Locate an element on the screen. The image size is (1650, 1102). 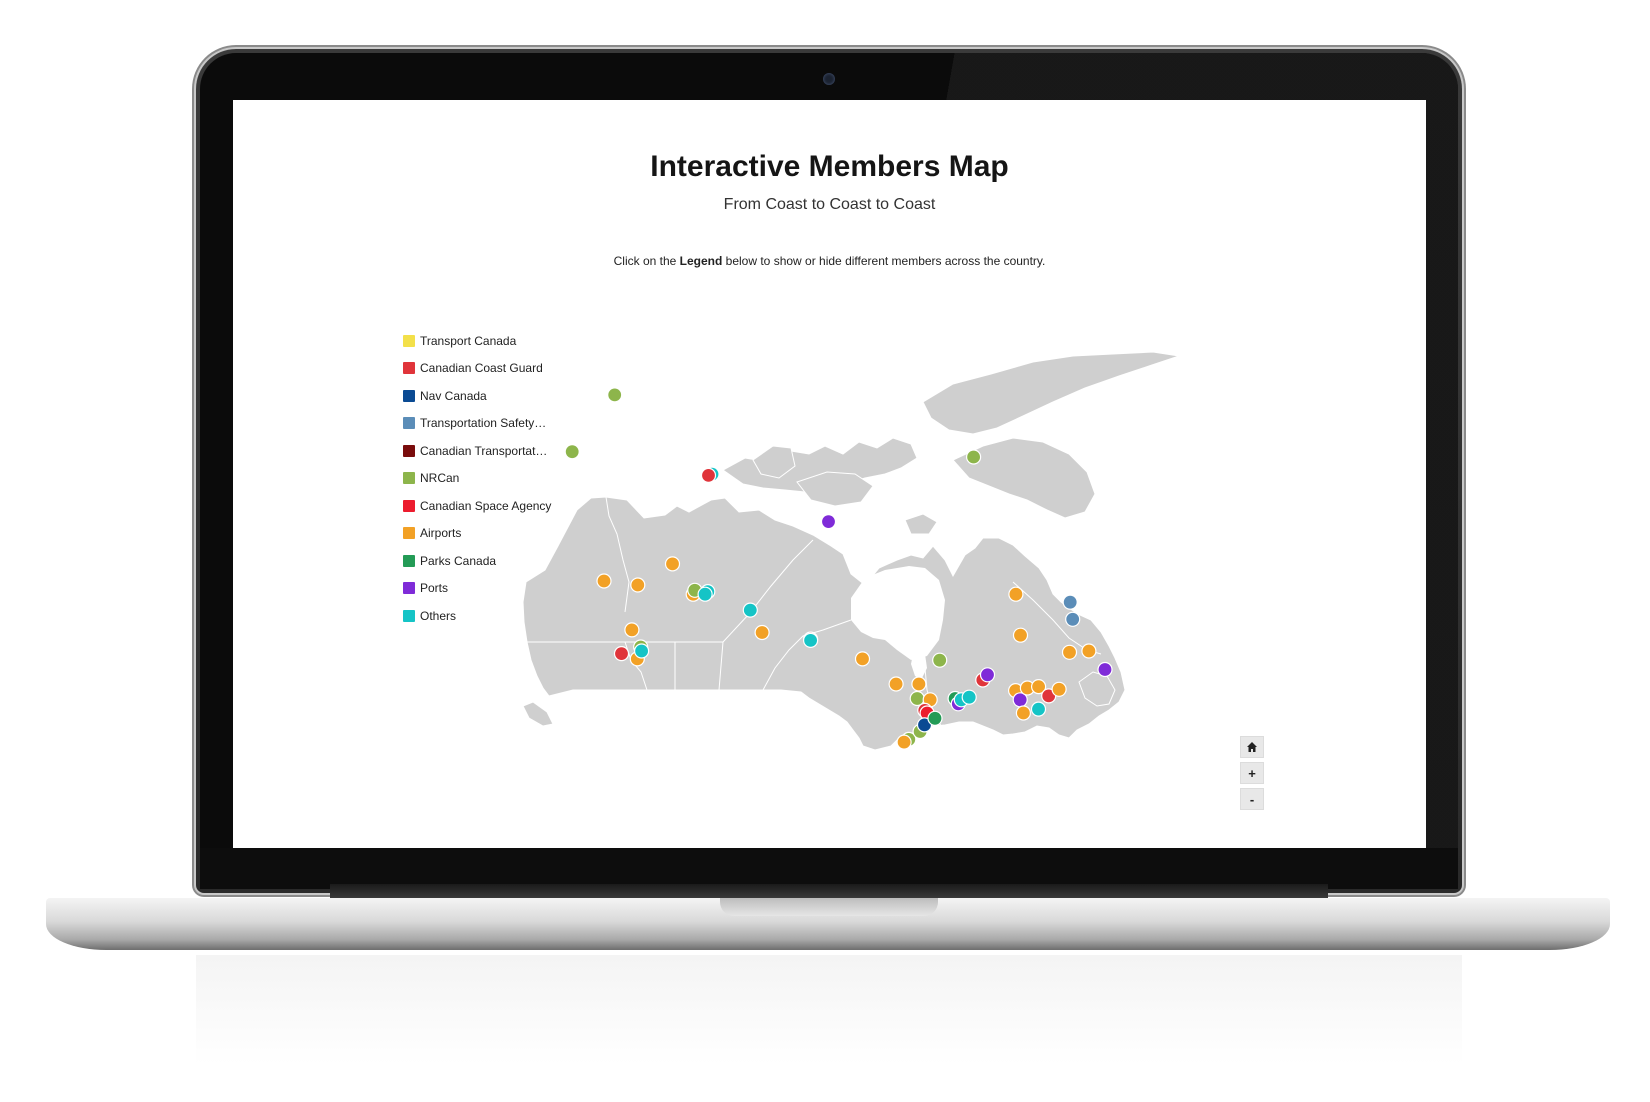
page-title: Interactive Members Map is located at coordinates (829, 166).